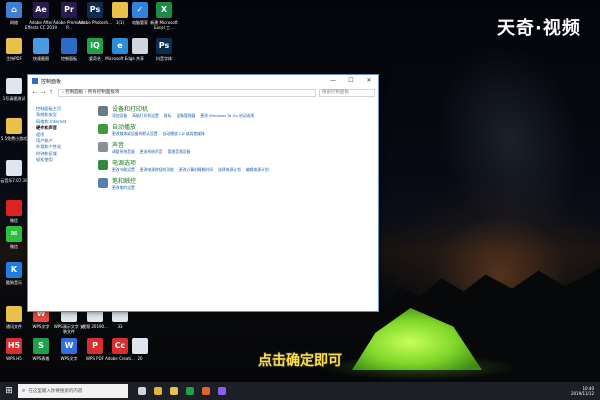 This screenshot has width=600, height=400. I want to click on category-title: 电源选项, so click(193, 163).